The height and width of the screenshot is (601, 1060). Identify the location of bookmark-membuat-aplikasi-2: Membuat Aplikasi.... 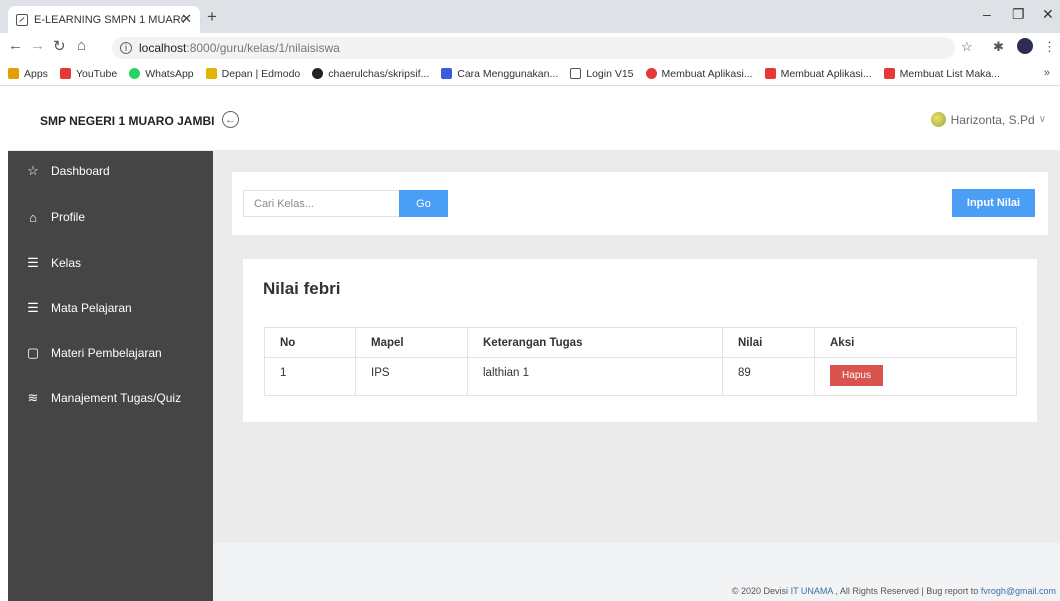
(818, 74).